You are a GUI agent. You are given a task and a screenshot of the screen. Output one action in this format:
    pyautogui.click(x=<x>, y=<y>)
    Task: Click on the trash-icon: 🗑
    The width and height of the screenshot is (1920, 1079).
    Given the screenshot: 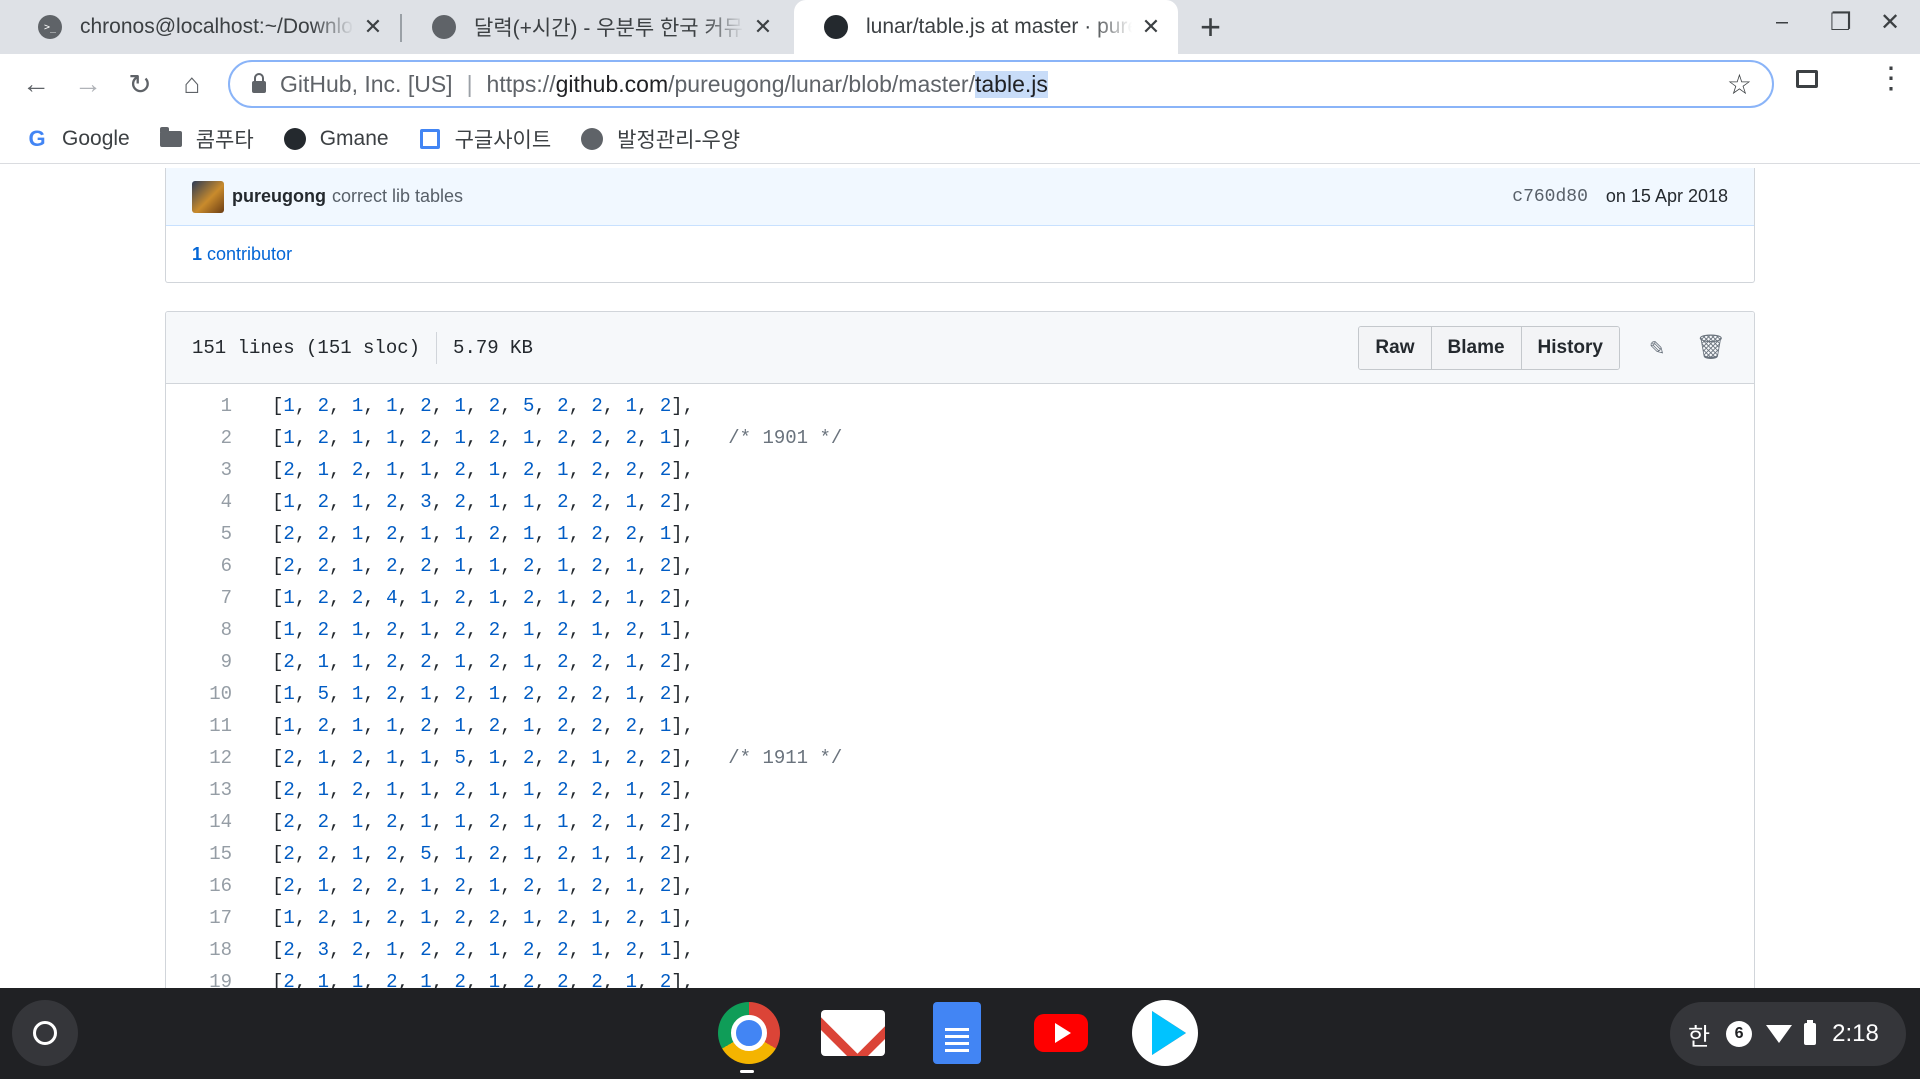 What is the action you would take?
    pyautogui.click(x=1711, y=348)
    